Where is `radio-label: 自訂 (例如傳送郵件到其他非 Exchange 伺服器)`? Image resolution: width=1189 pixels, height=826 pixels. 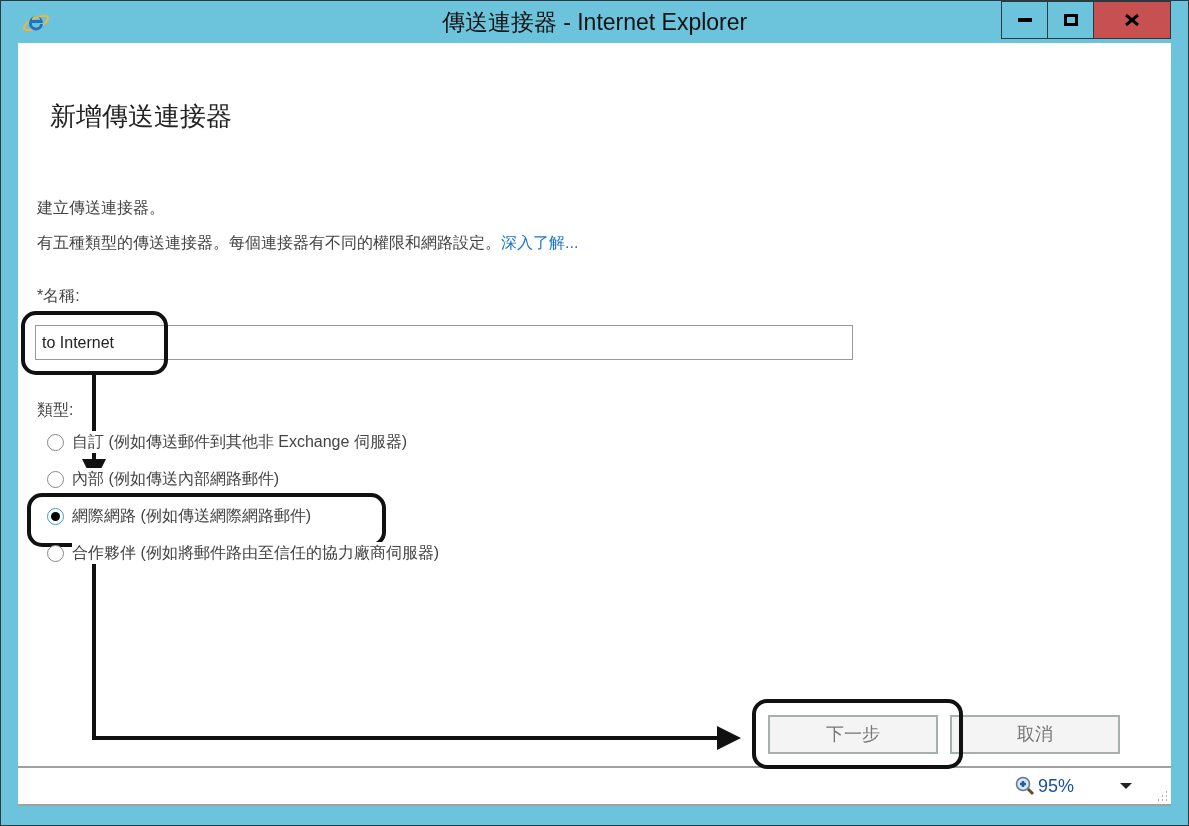
radio-label: 自訂 (例如傳送郵件到其他非 Exchange 伺服器) is located at coordinates (240, 442).